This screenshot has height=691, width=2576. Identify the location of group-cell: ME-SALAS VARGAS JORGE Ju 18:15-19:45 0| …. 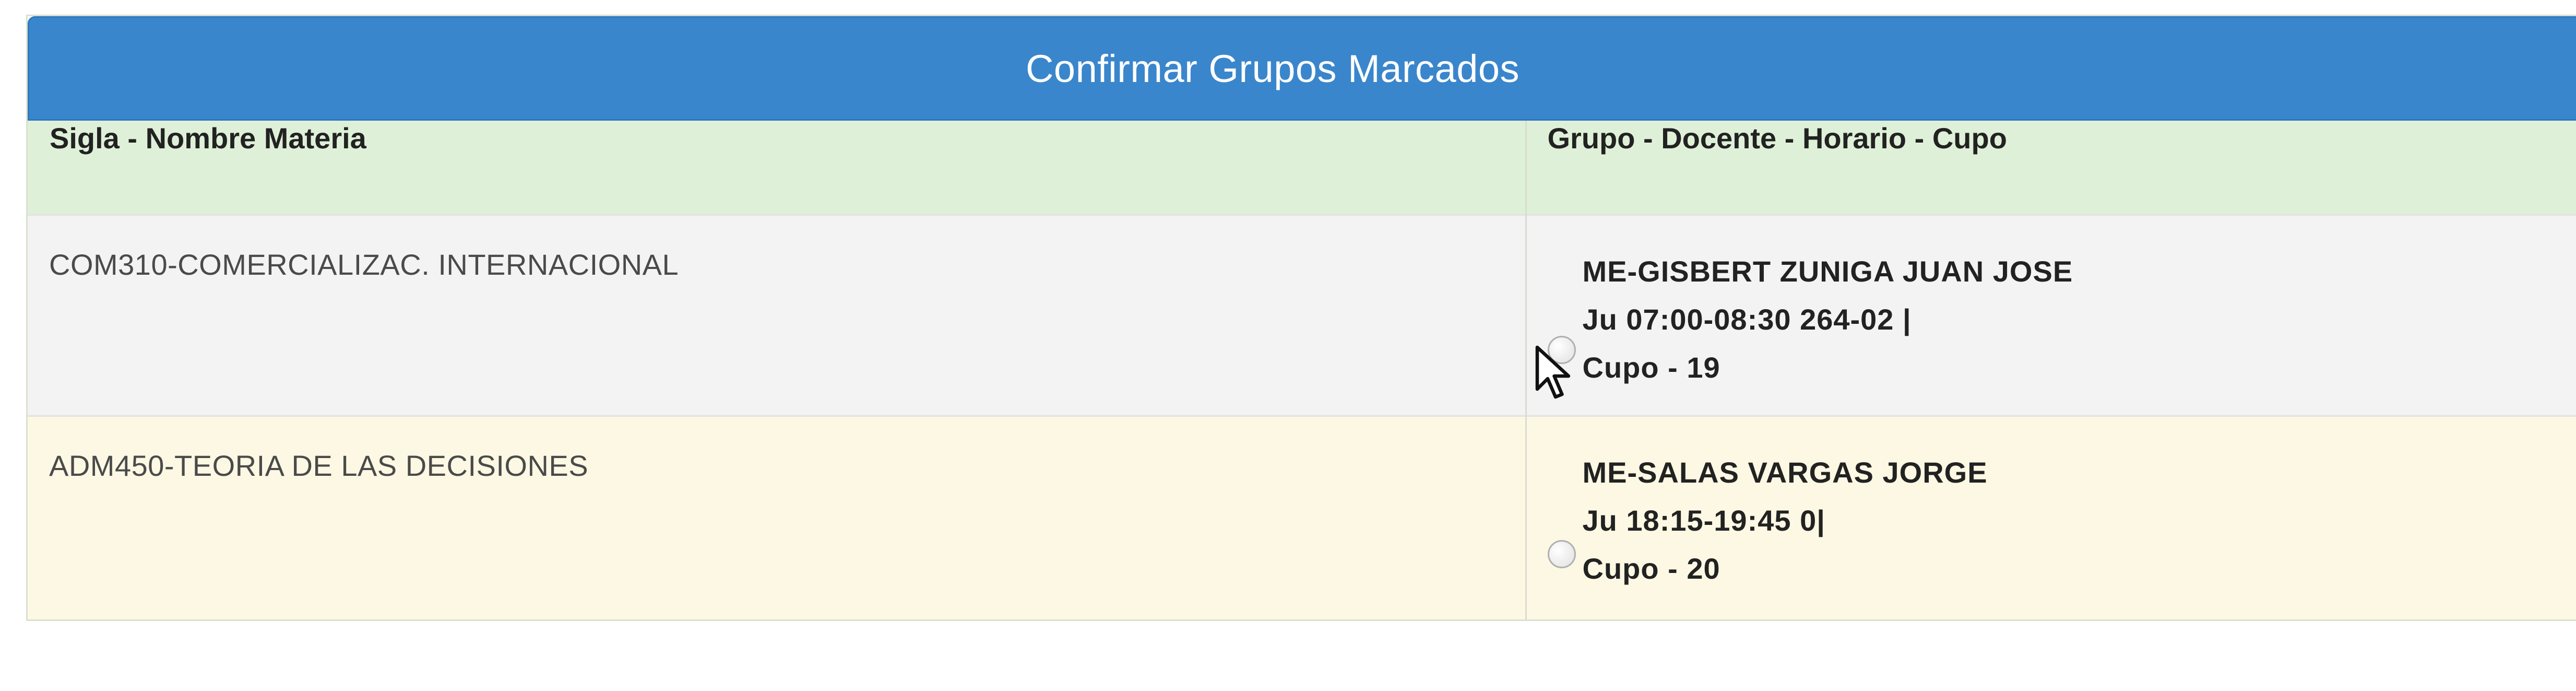
(2050, 517).